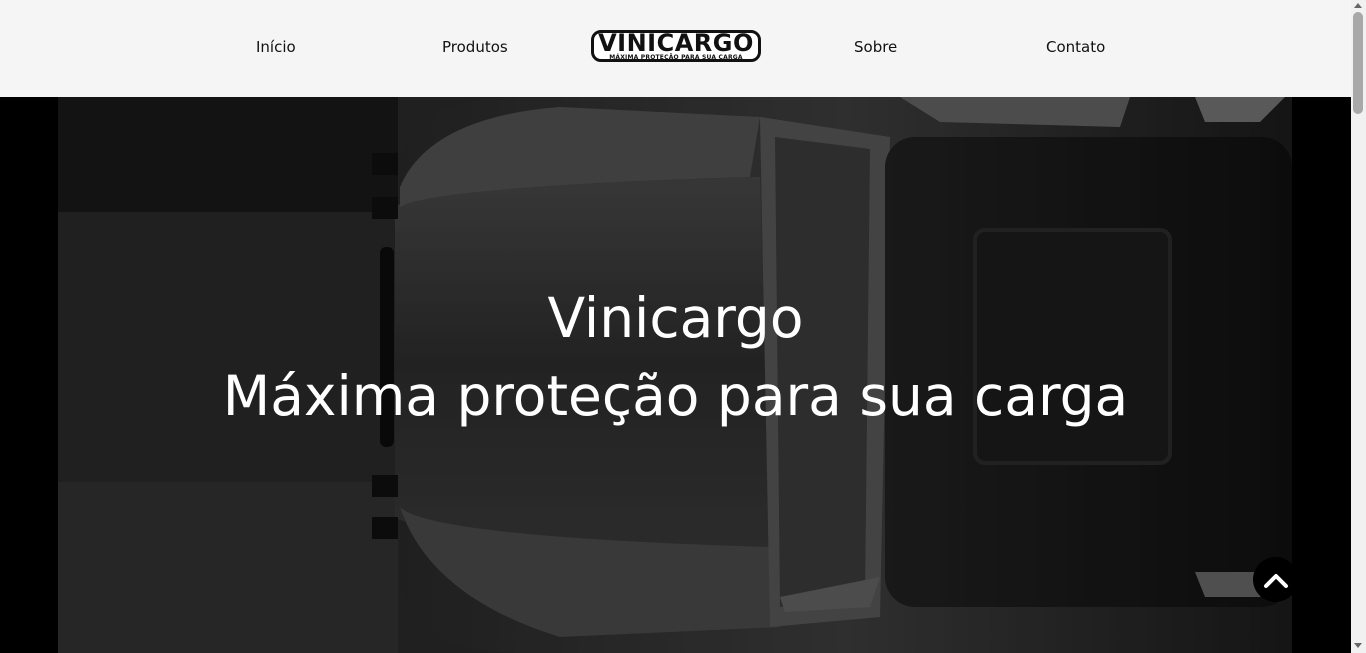 This screenshot has height=653, width=1366. I want to click on nav-link-sobre: Sobre, so click(875, 47).